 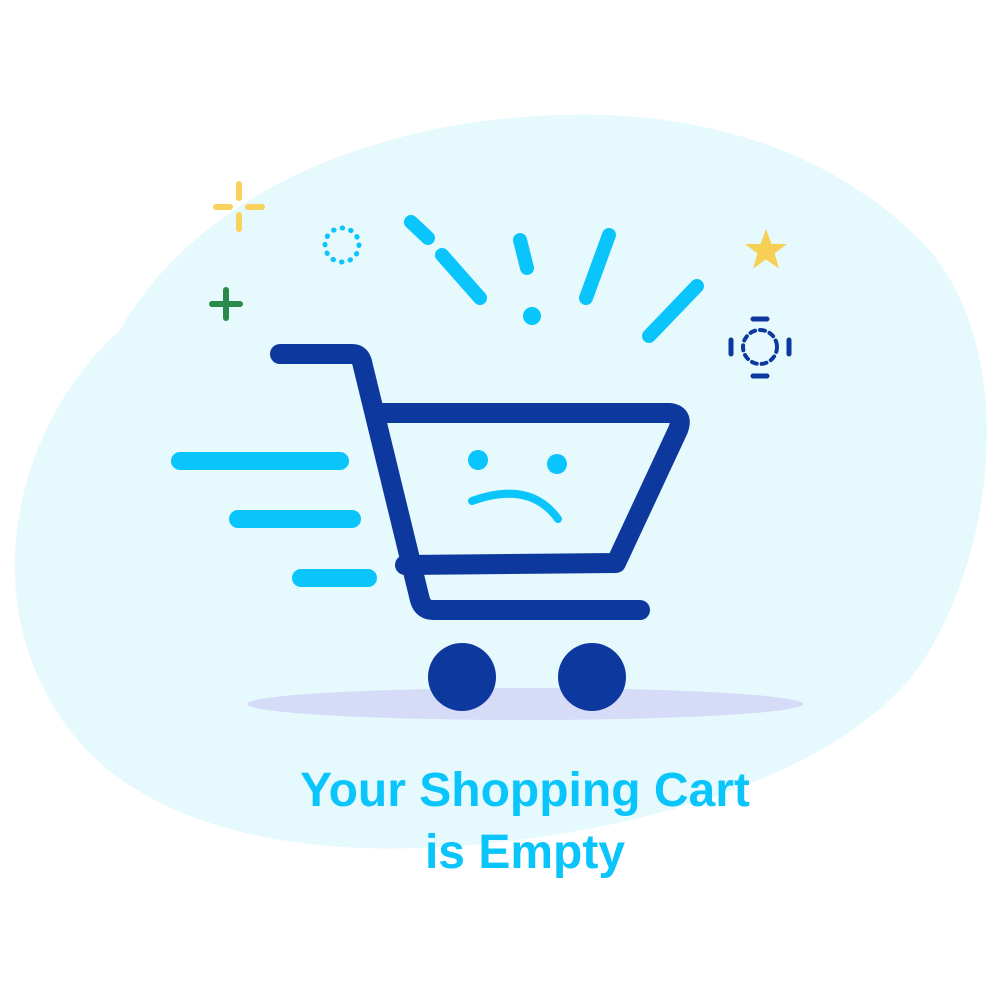 What do you see at coordinates (462, 677) in the screenshot?
I see `cart-wheel-left` at bounding box center [462, 677].